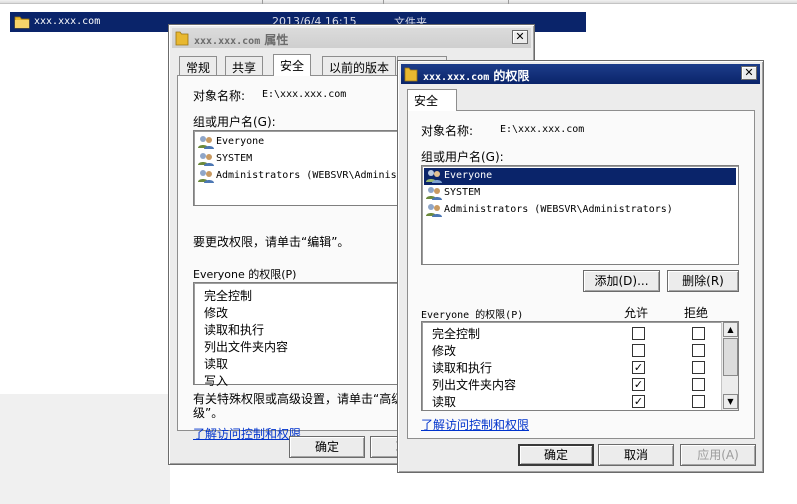  I want to click on deny-header: 拒绝, so click(696, 313).